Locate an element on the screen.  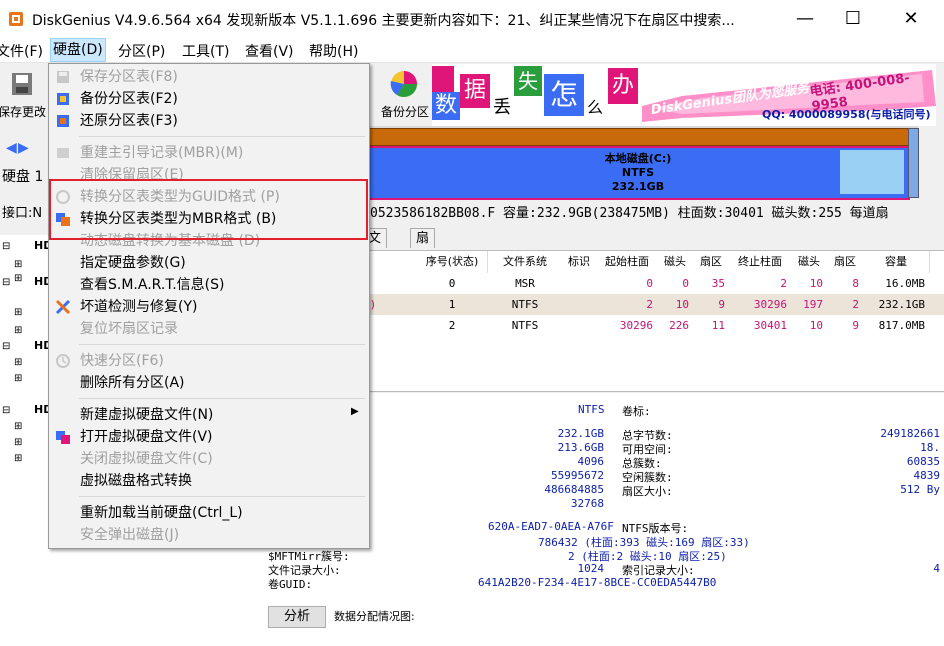
cell-end-cyl: 2 is located at coordinates (783, 283).